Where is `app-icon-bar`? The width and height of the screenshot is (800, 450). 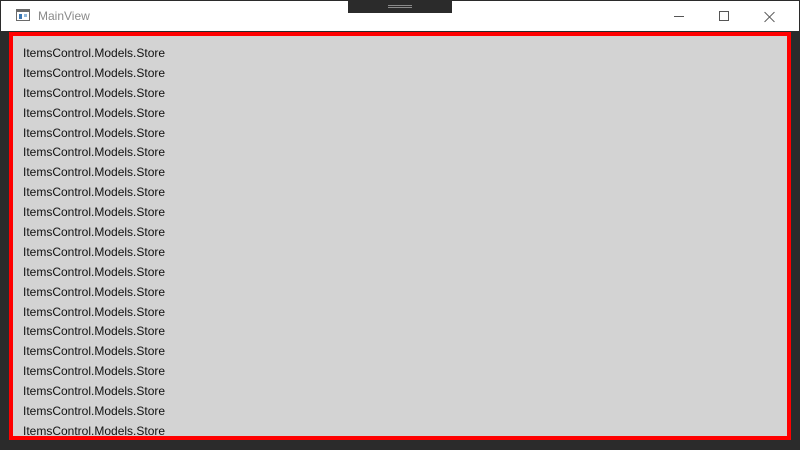
app-icon-bar is located at coordinates (23, 11).